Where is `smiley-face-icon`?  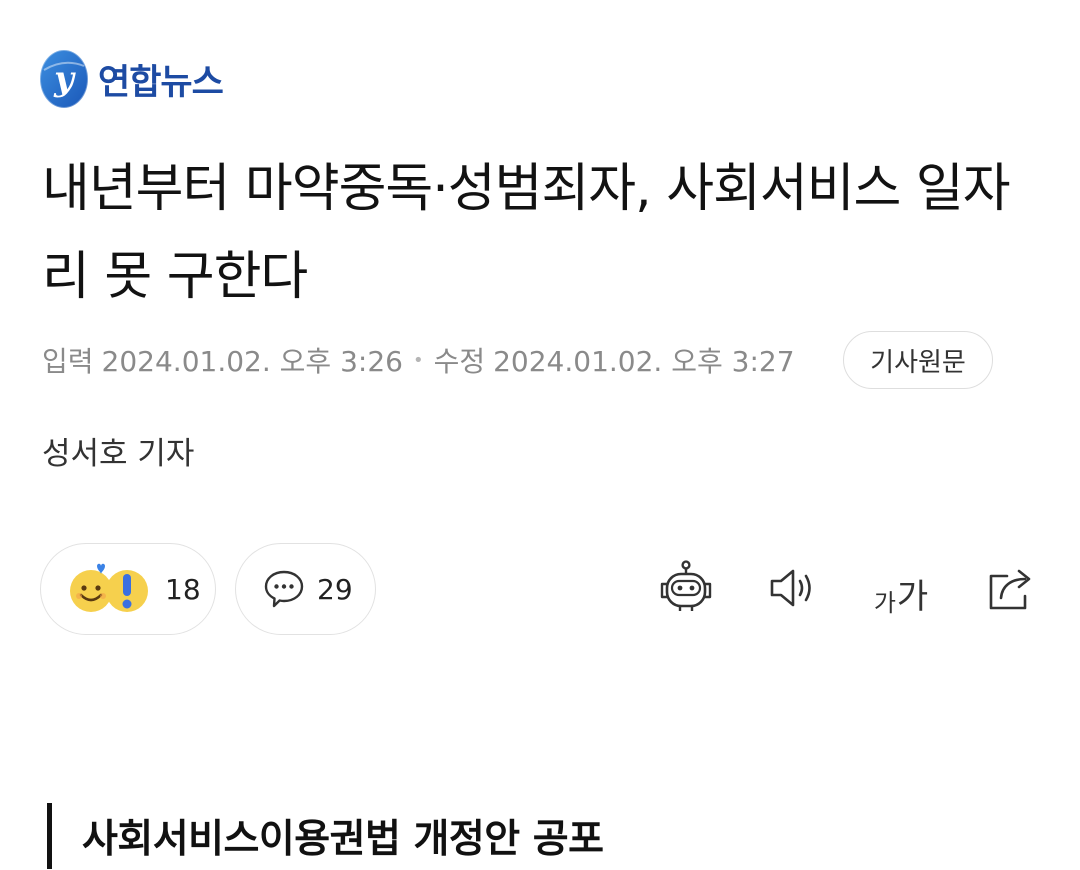
smiley-face-icon is located at coordinates (91, 587).